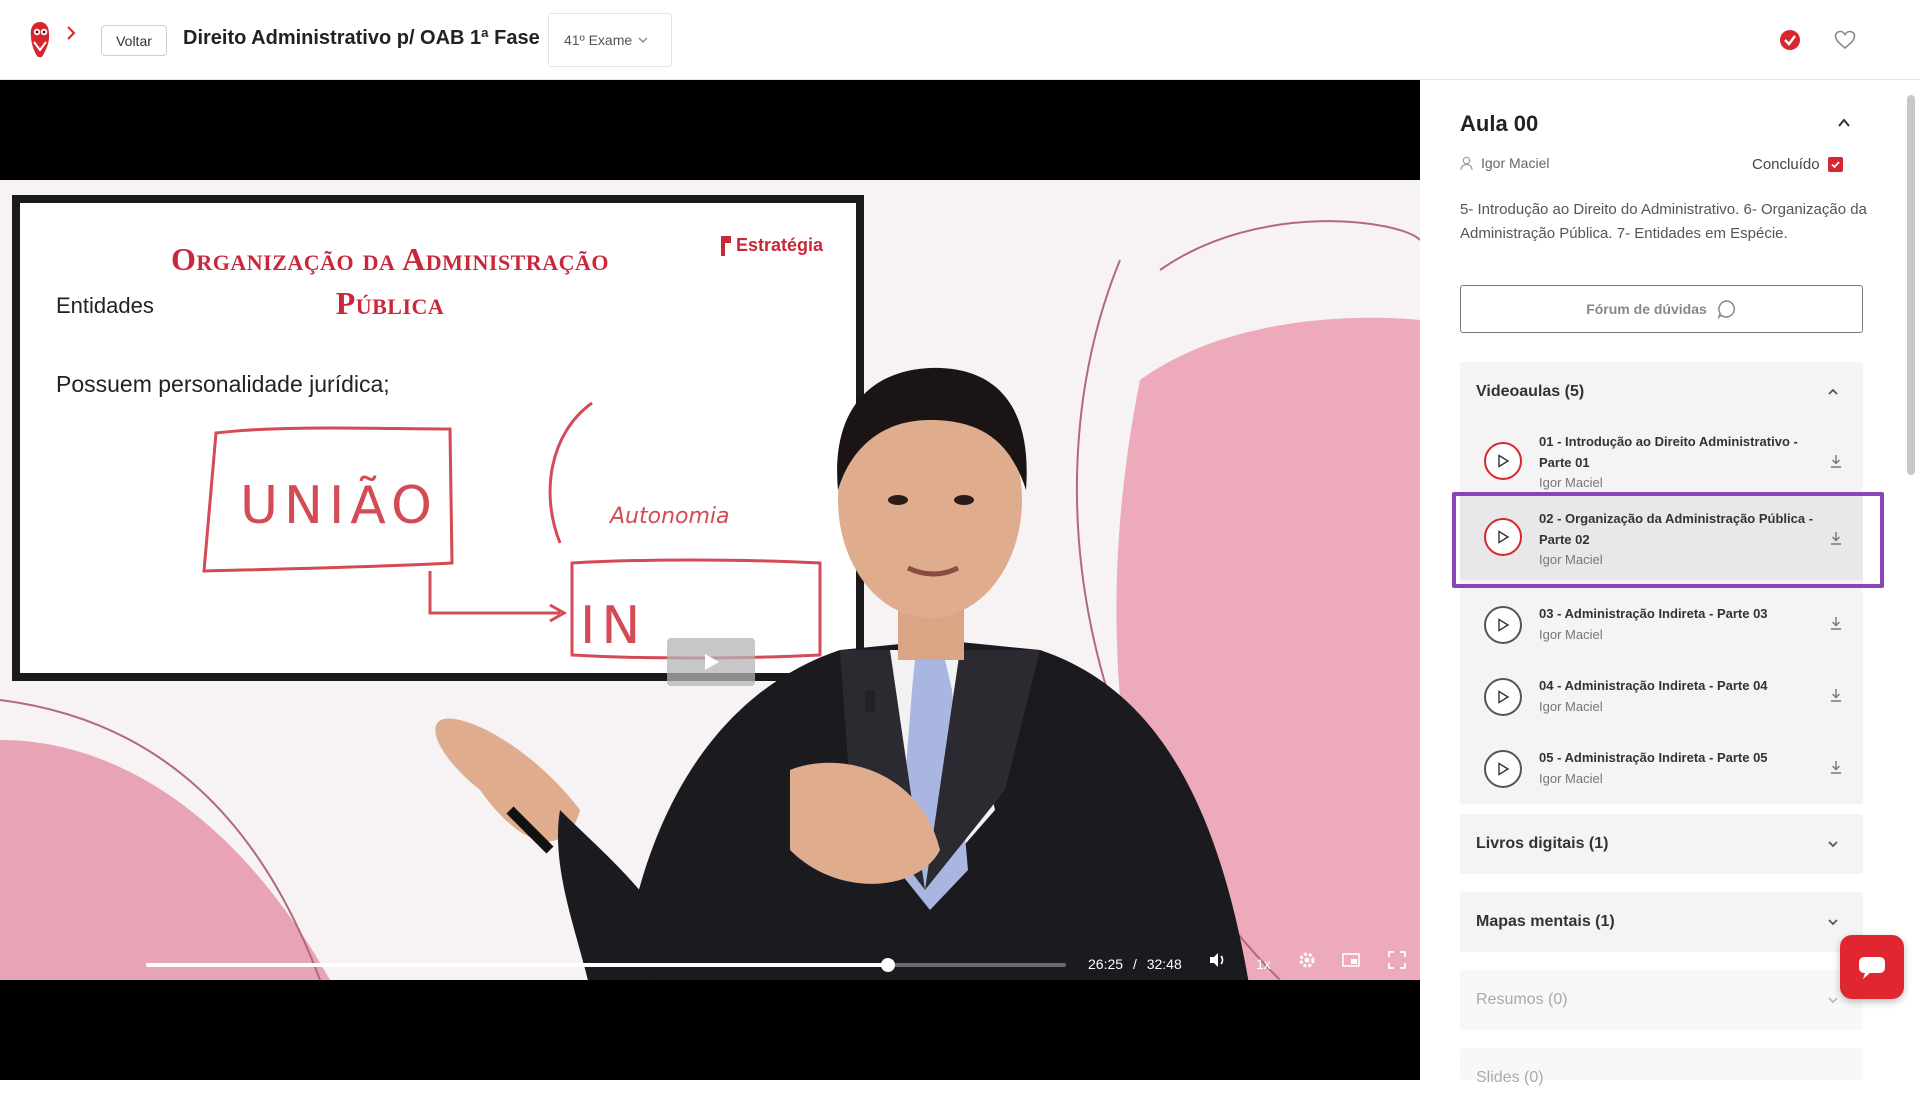 This screenshot has width=1920, height=1108. I want to click on progress-fill, so click(517, 965).